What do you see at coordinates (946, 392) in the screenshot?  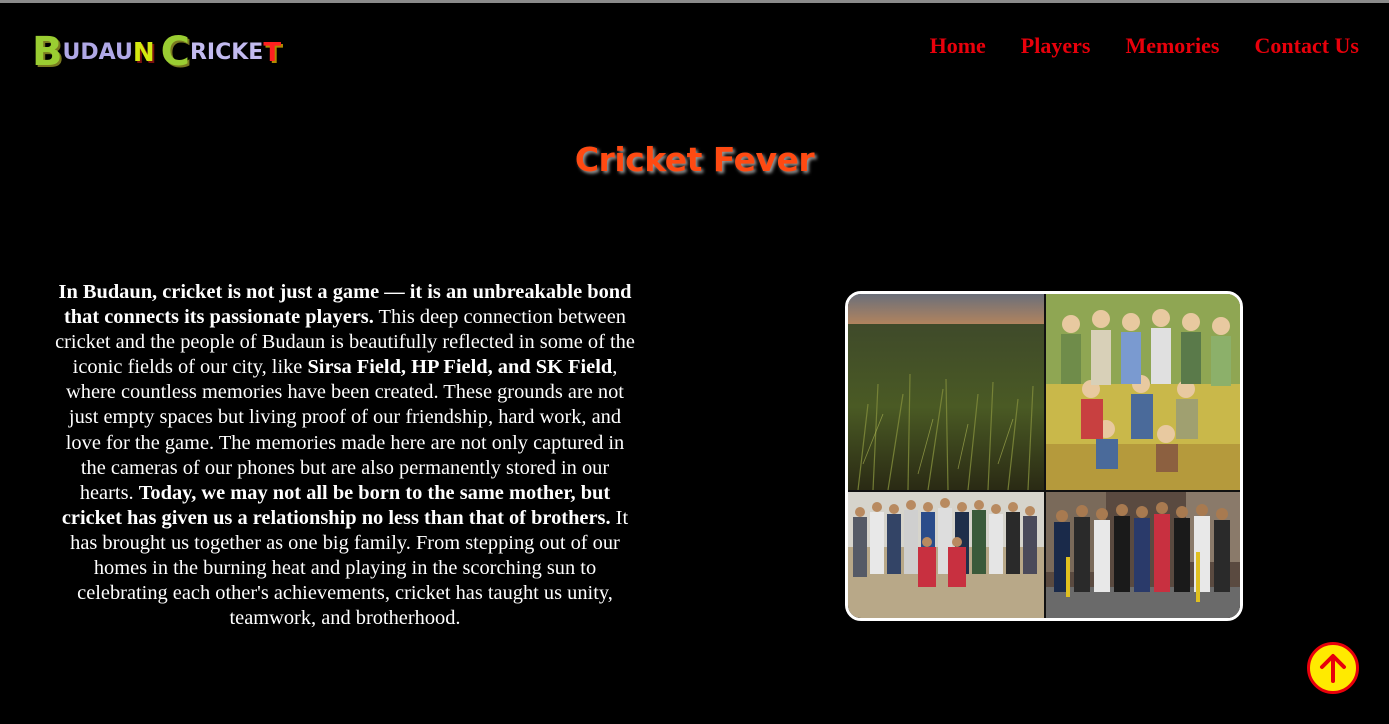 I see `grass-field-photo` at bounding box center [946, 392].